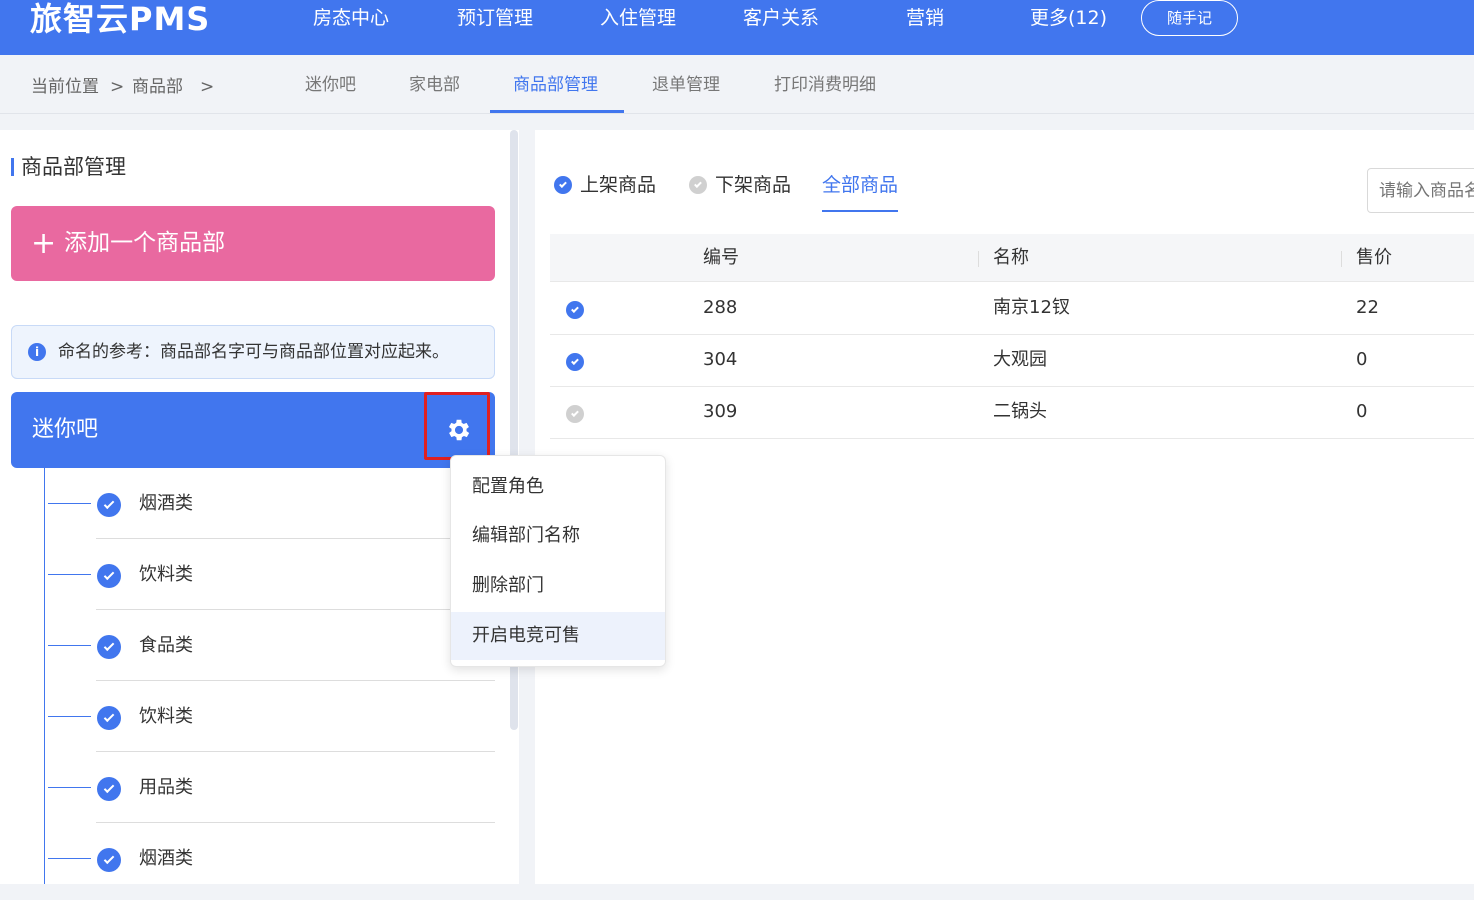 Image resolution: width=1474 pixels, height=900 pixels. Describe the element at coordinates (1420, 190) in the screenshot. I see `search-input` at that location.